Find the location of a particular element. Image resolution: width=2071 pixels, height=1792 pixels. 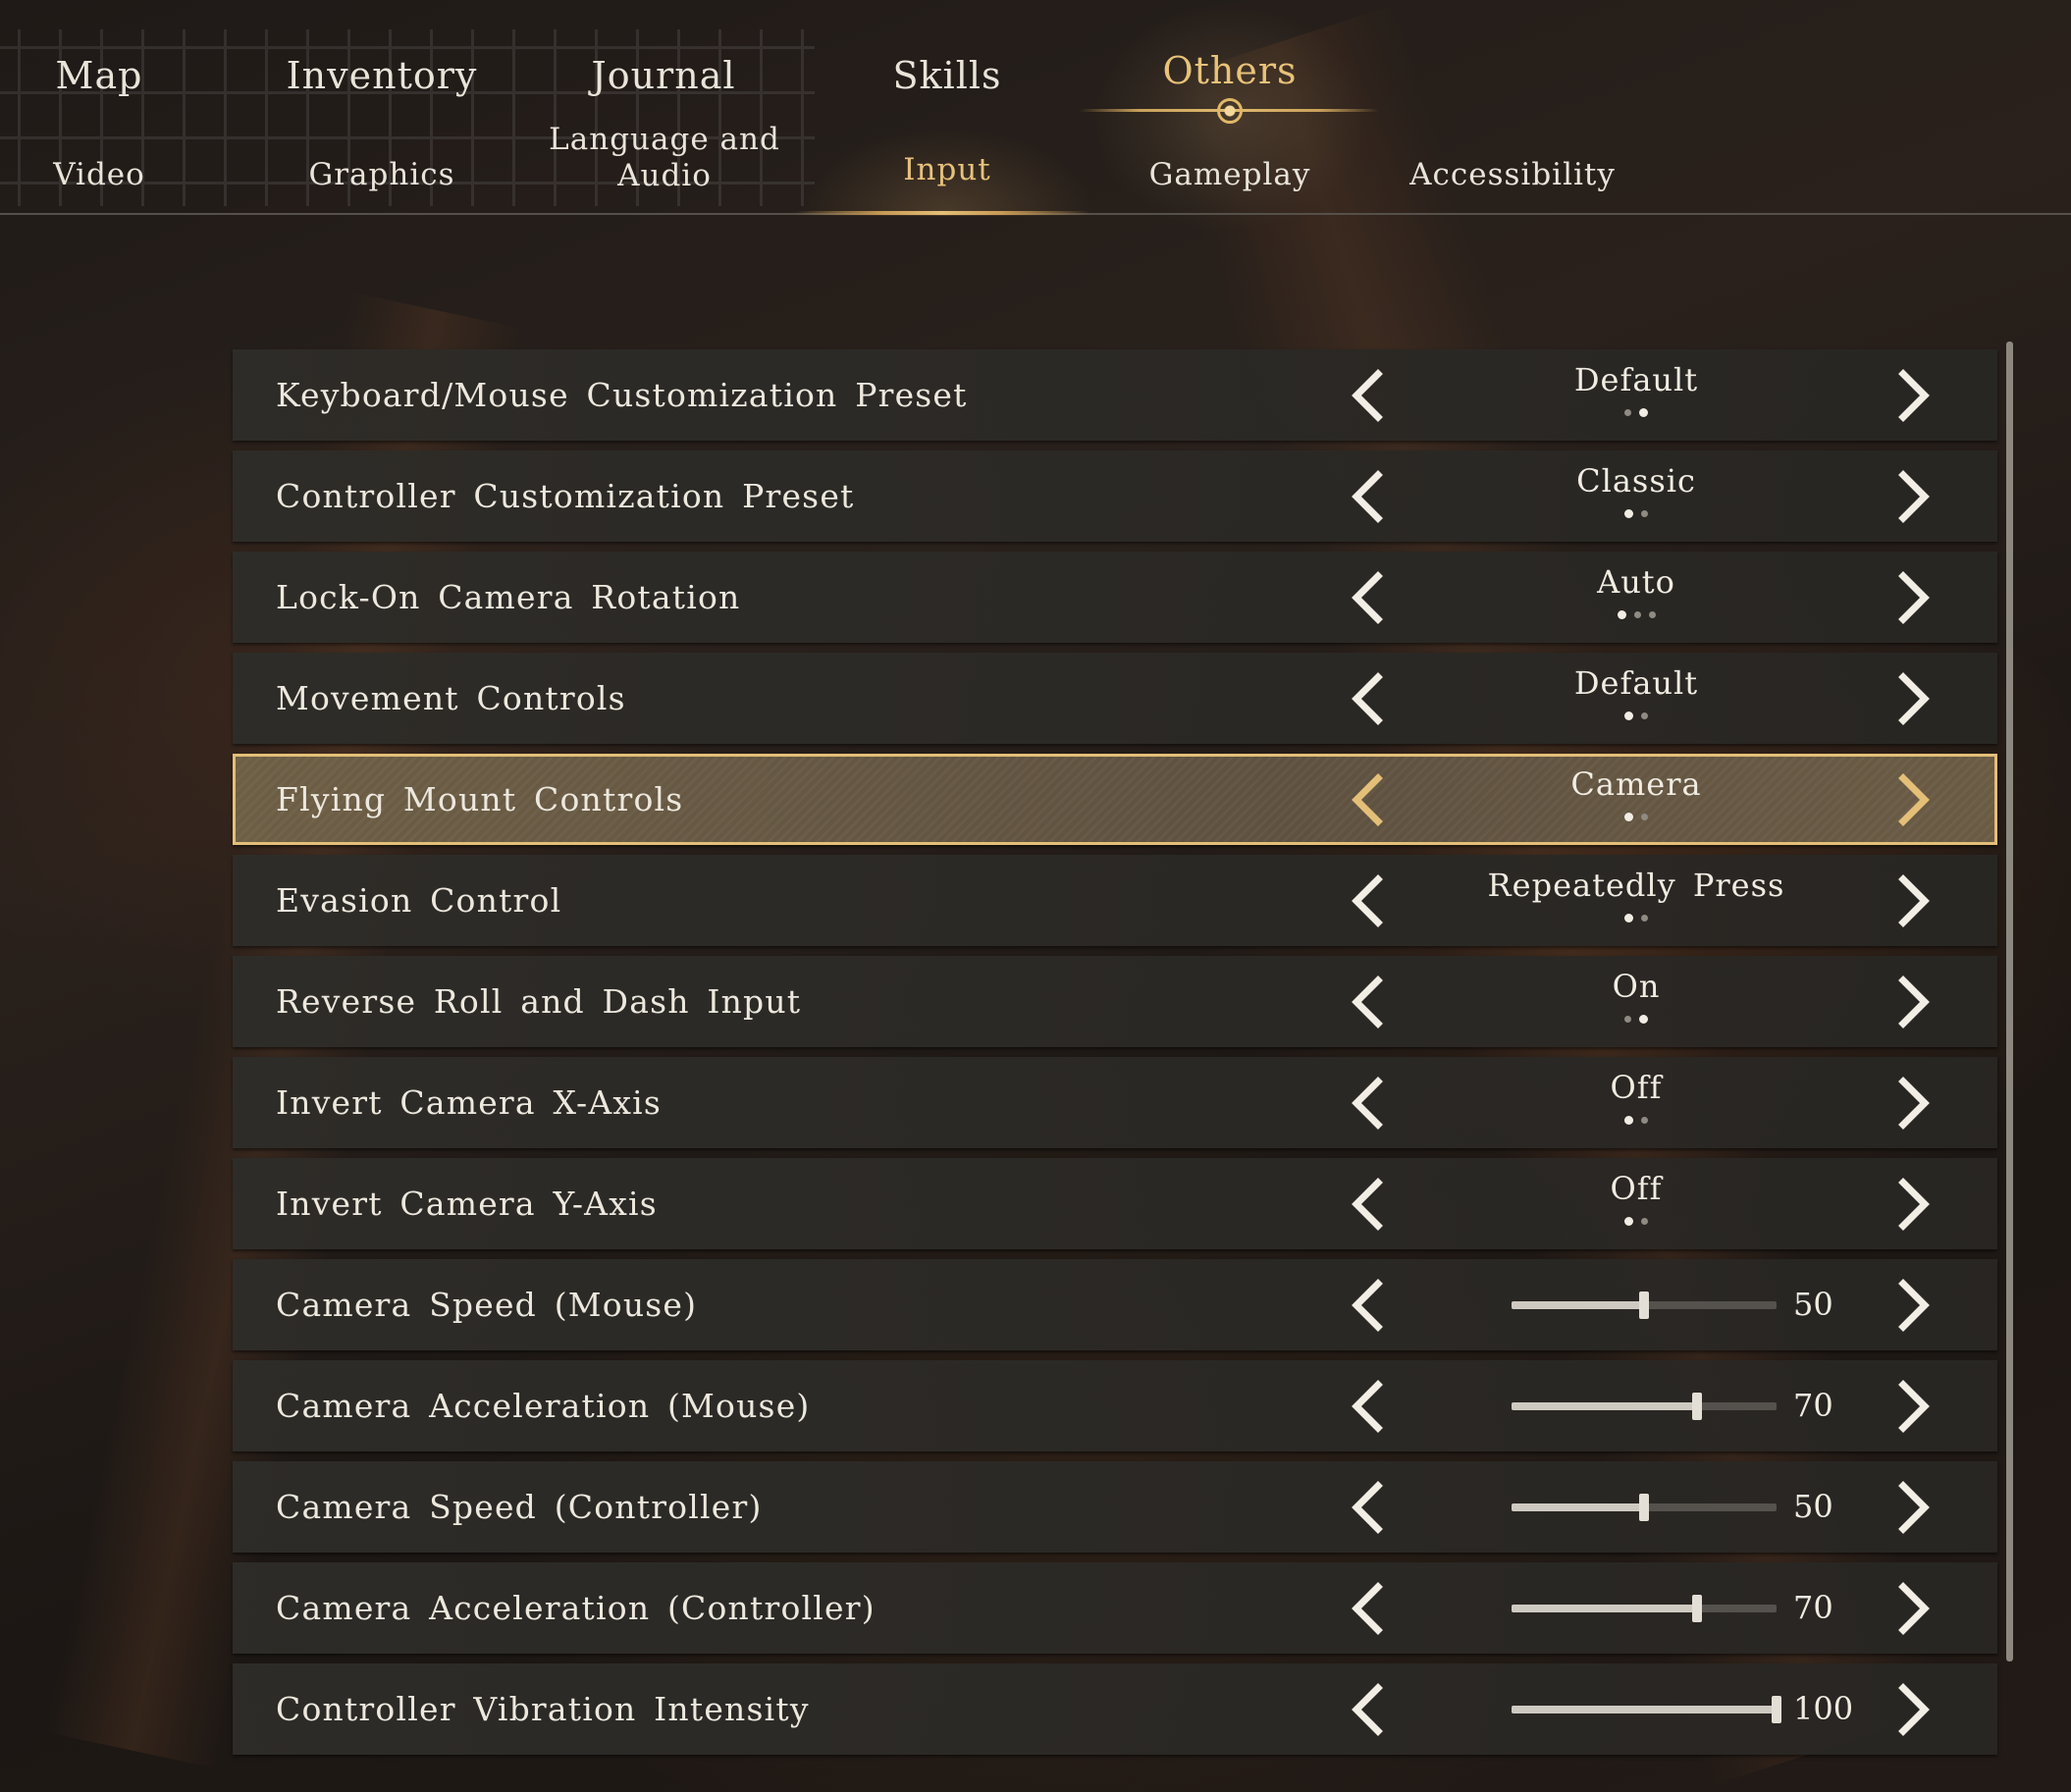

setting-row: Controller Customization Preset Classic is located at coordinates (1115, 496).